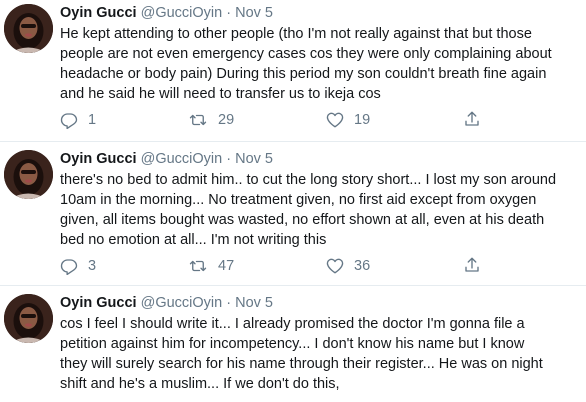  What do you see at coordinates (320, 120) in the screenshot?
I see `tweet-actions: 1 29 19` at bounding box center [320, 120].